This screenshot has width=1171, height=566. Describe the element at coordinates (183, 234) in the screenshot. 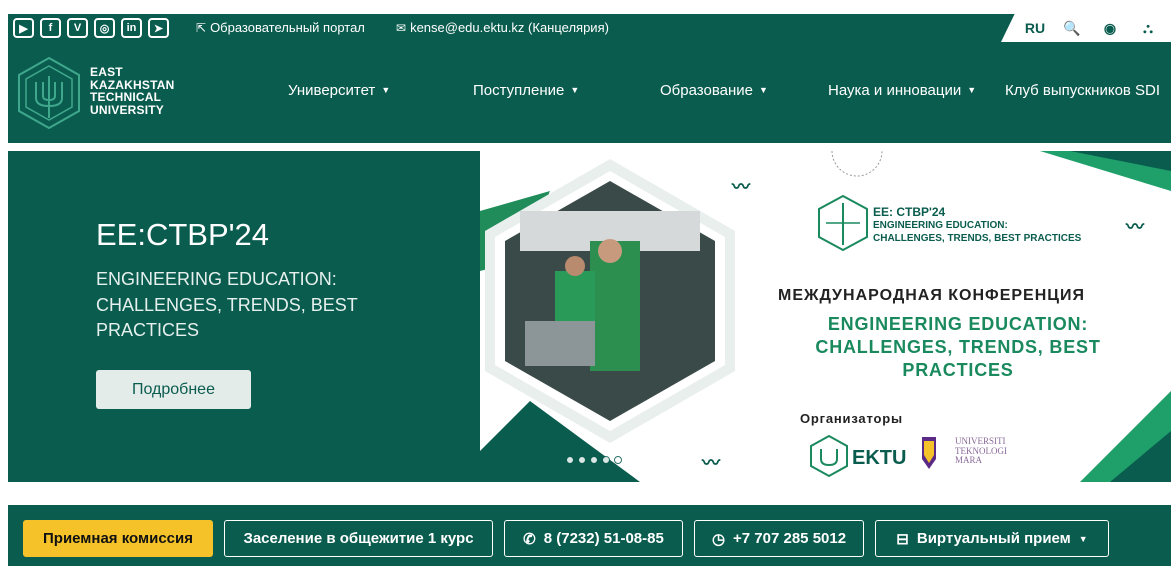

I see `hero-title: EE:CTBP'24` at that location.